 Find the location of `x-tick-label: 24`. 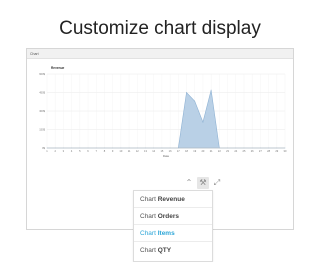

x-tick-label: 24 is located at coordinates (235, 151).